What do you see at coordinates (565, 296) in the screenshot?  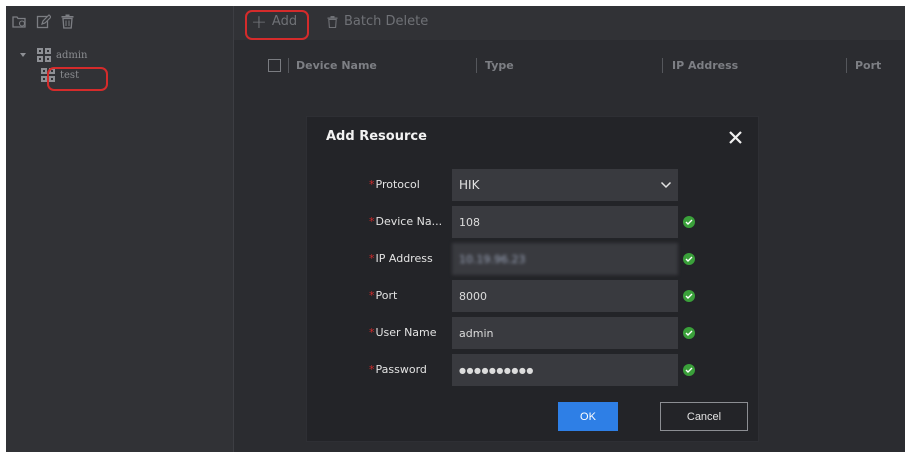 I see `port-input` at bounding box center [565, 296].